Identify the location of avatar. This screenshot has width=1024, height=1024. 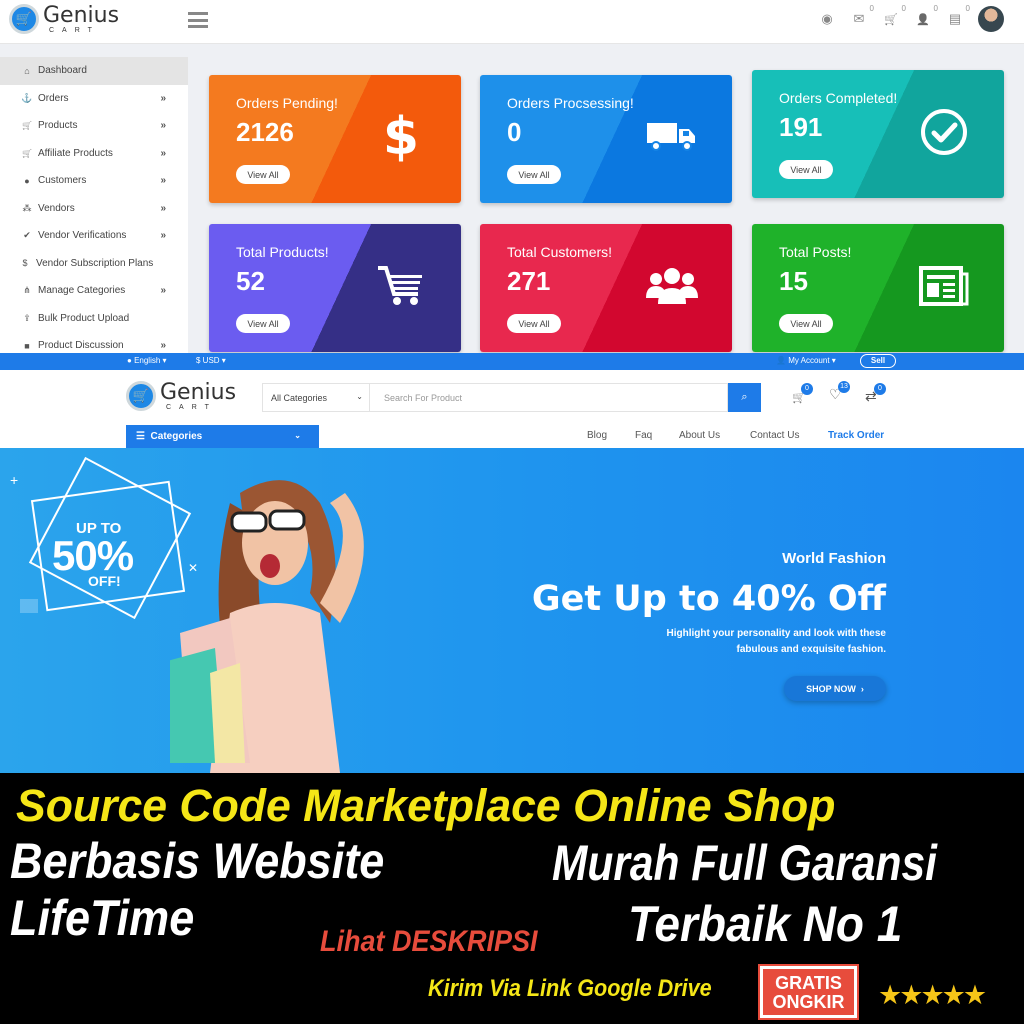
(991, 19).